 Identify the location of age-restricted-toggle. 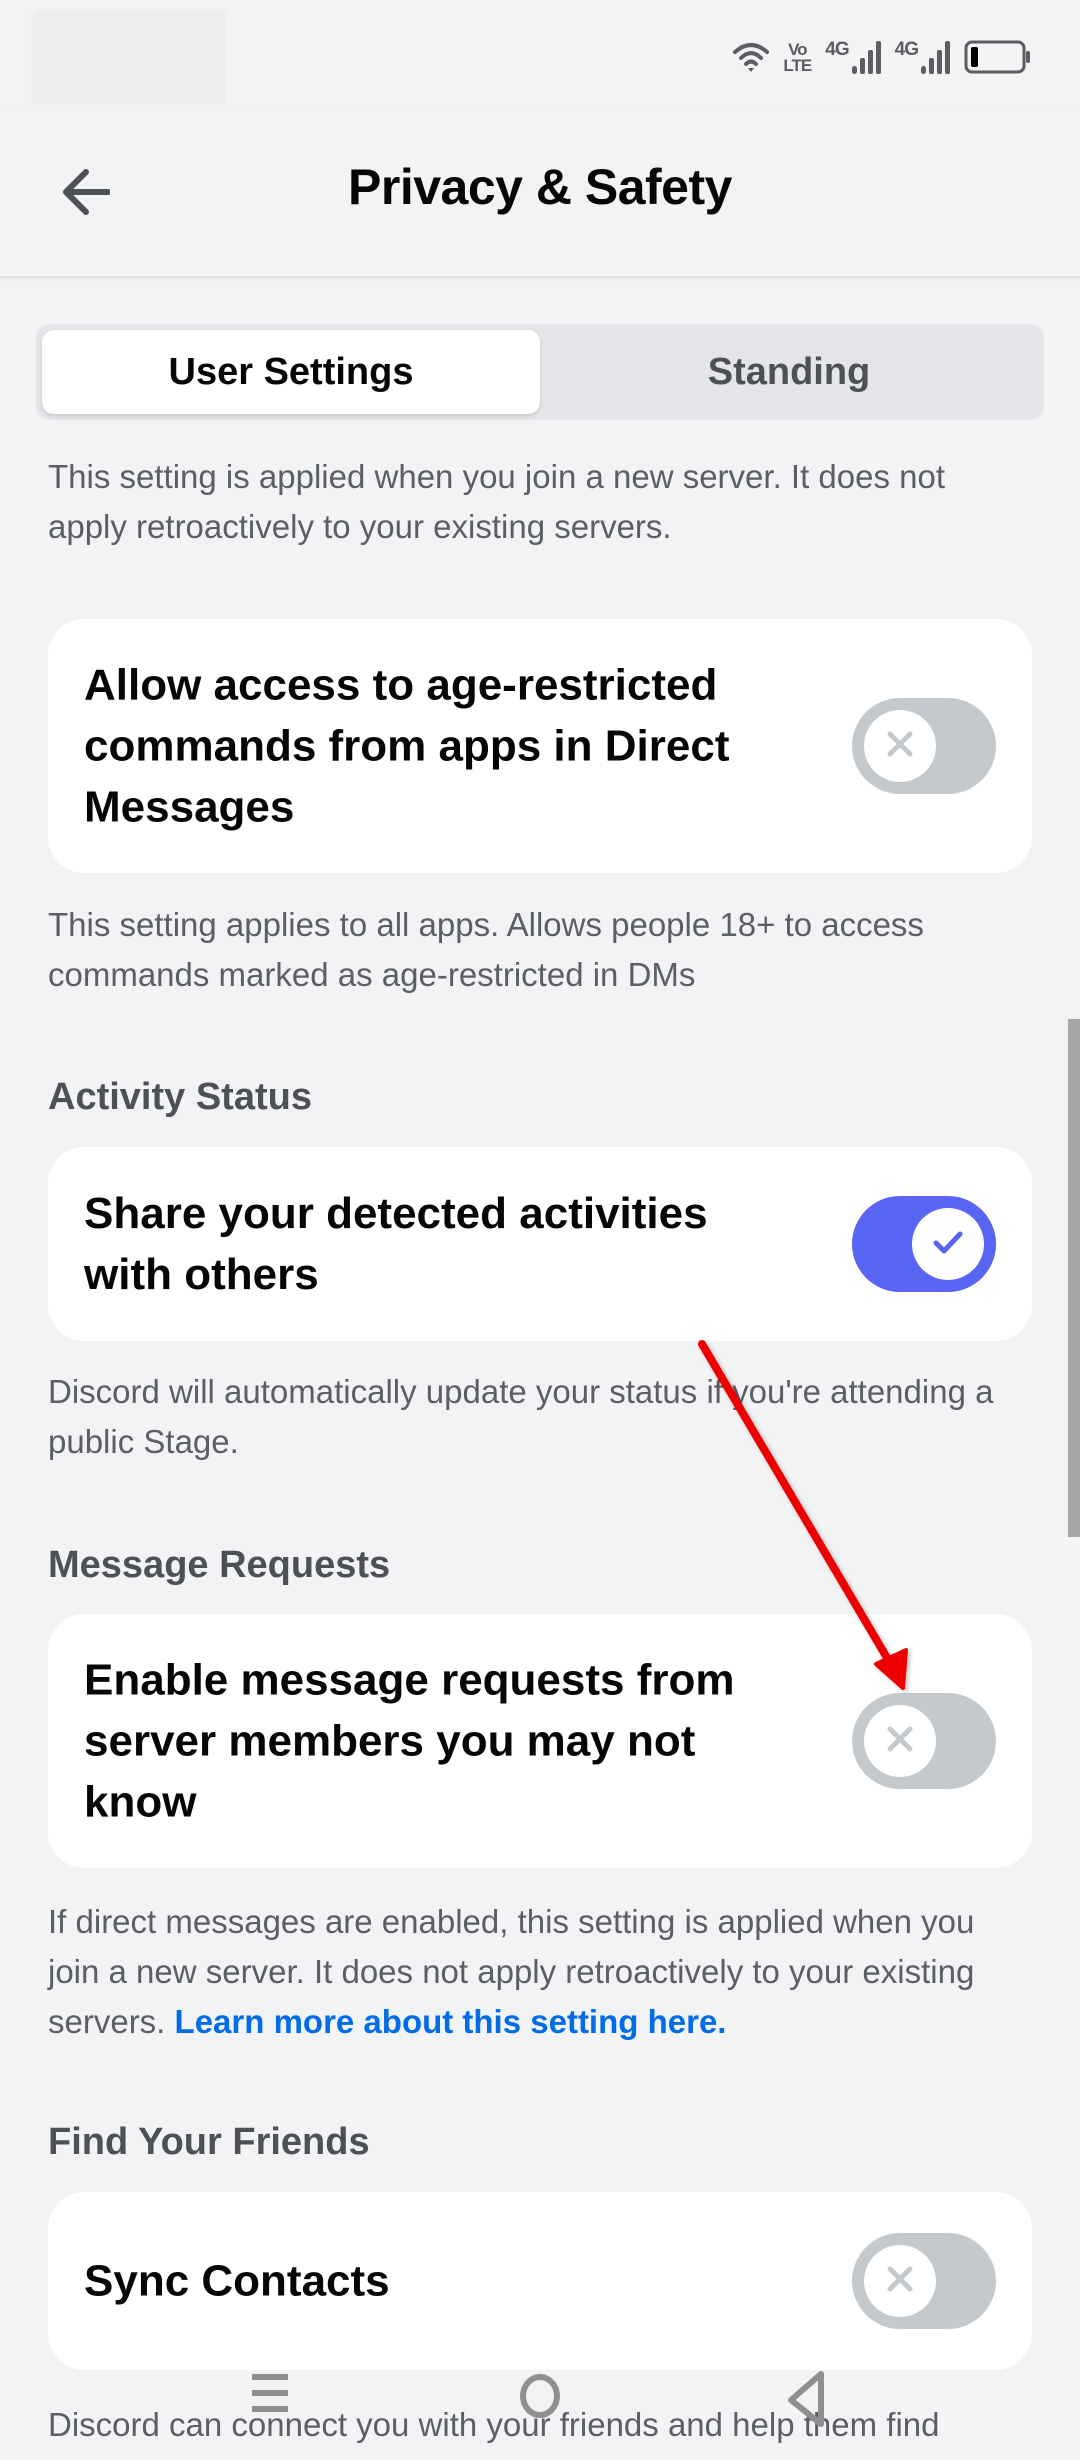
(924, 746).